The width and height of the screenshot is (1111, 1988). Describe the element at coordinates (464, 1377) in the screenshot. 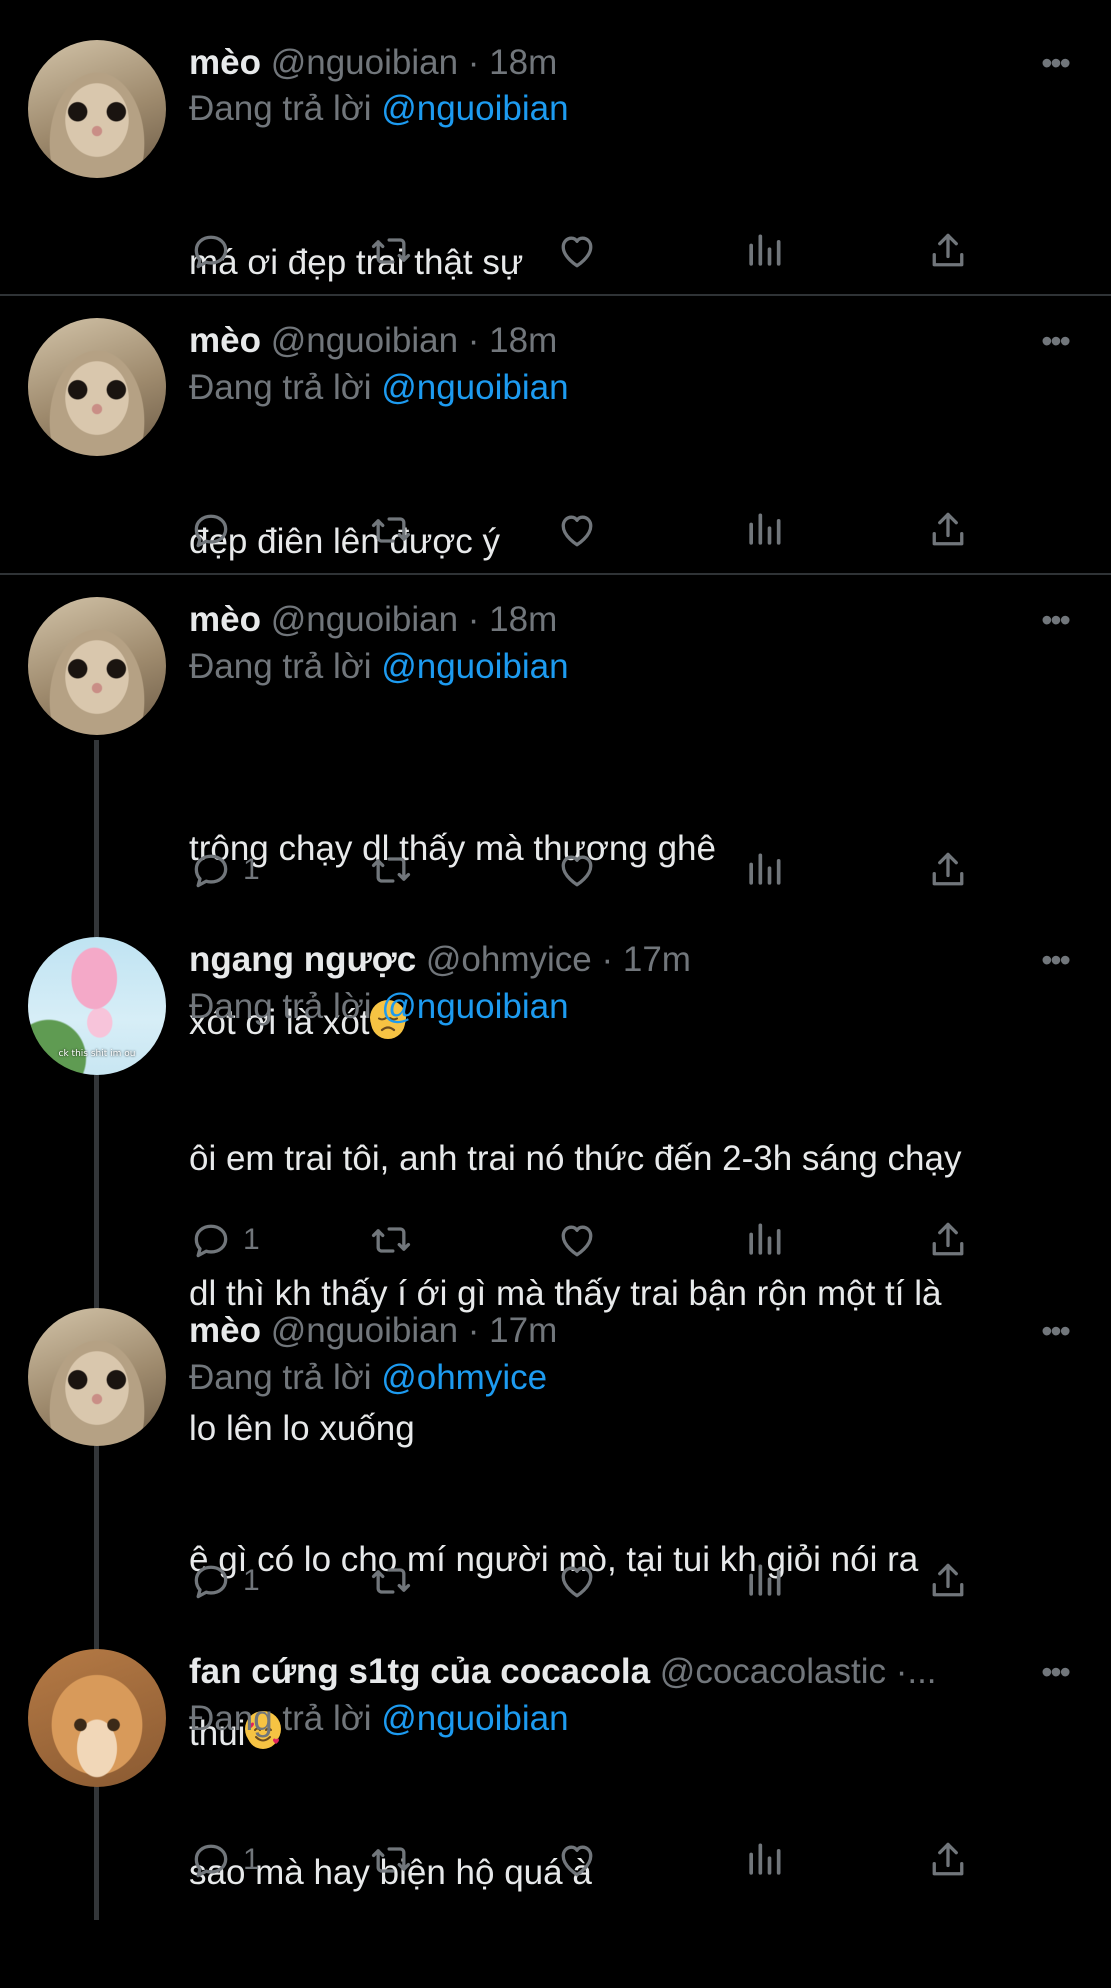

I see `mention-link: @ohmyice` at that location.